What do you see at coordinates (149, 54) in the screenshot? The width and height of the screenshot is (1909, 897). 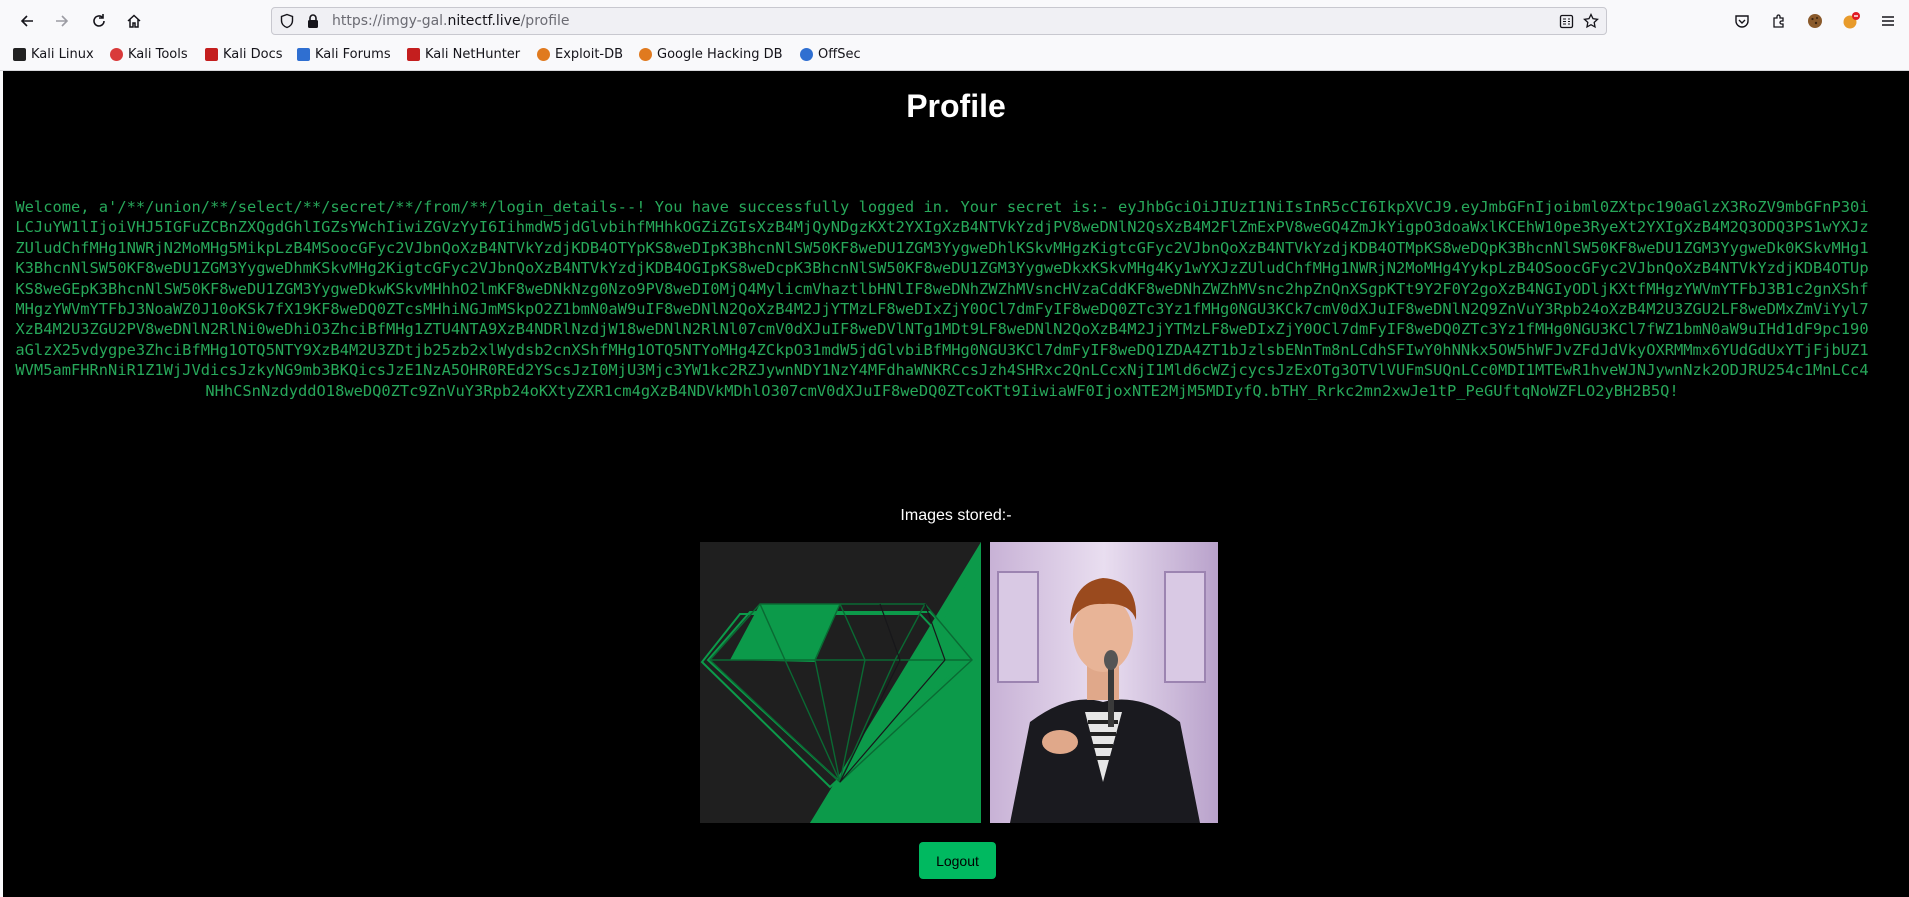 I see `bookmark-kali-tools: Kali Tools` at bounding box center [149, 54].